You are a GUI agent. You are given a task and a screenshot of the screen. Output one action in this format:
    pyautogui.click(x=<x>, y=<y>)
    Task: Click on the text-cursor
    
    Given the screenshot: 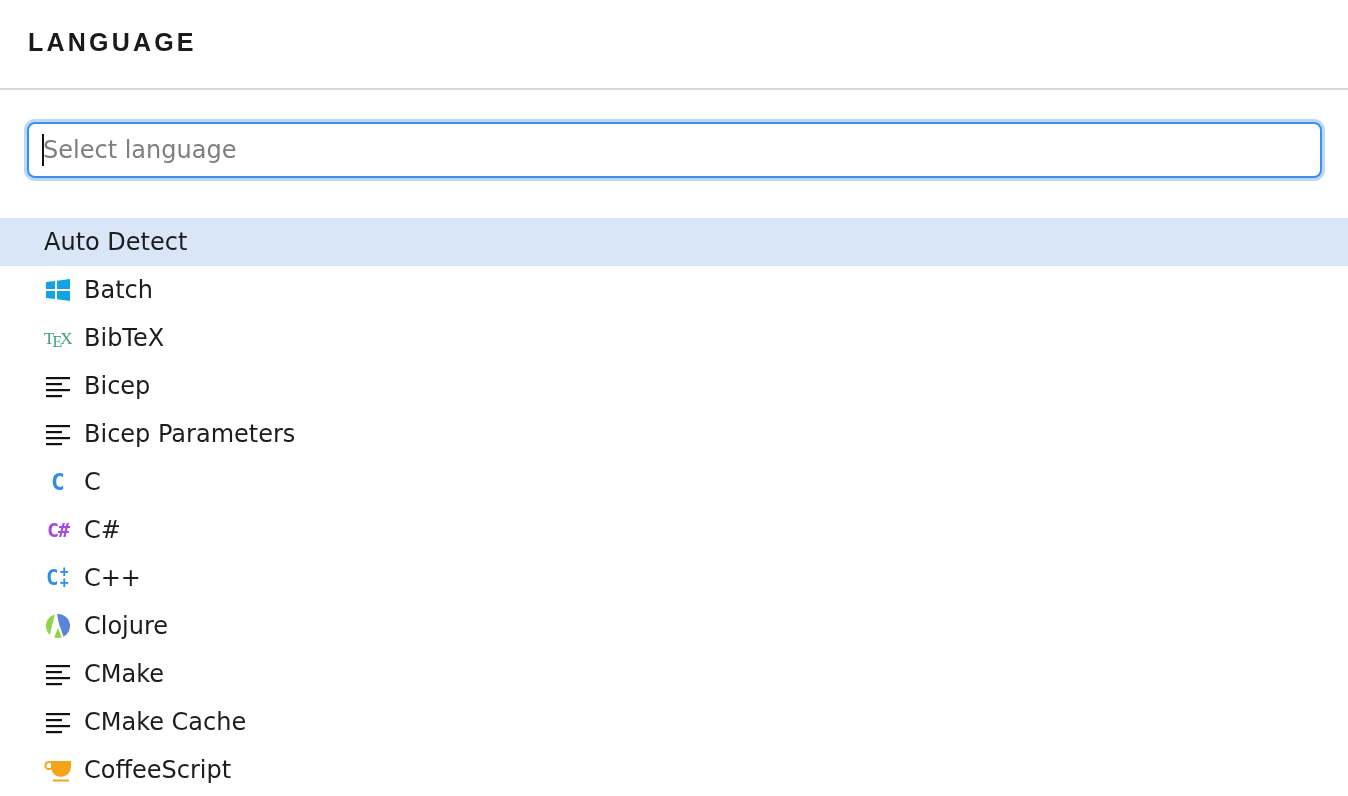 What is the action you would take?
    pyautogui.click(x=43, y=150)
    